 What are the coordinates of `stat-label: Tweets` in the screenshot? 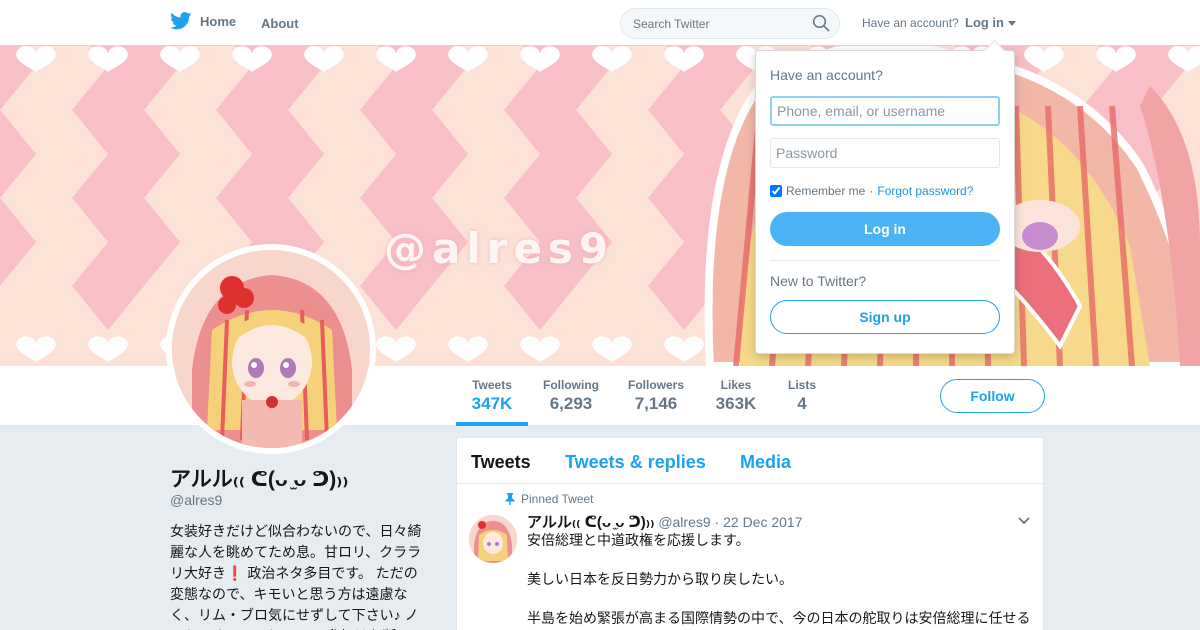 It's located at (492, 385).